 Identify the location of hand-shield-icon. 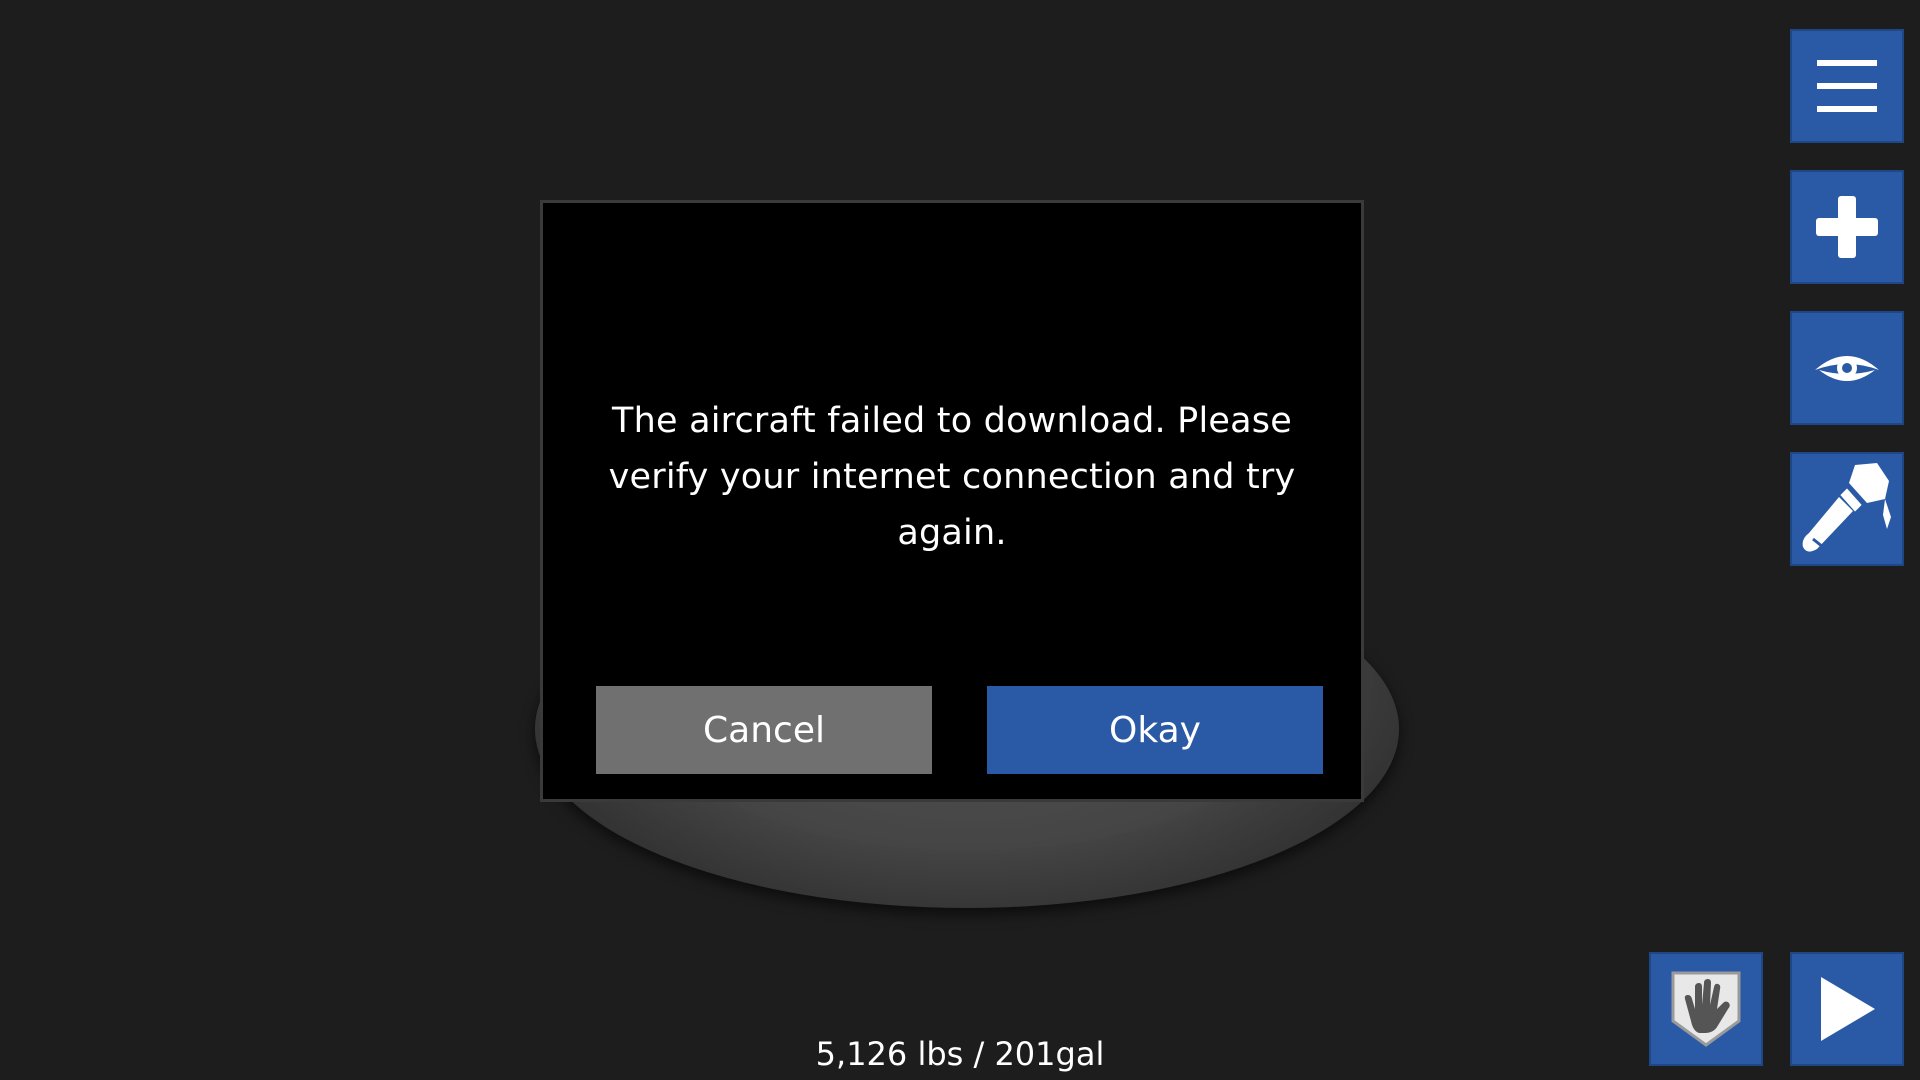
(1706, 1009).